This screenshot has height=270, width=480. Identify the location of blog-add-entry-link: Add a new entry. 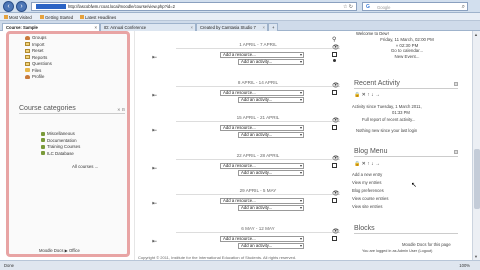
(367, 174).